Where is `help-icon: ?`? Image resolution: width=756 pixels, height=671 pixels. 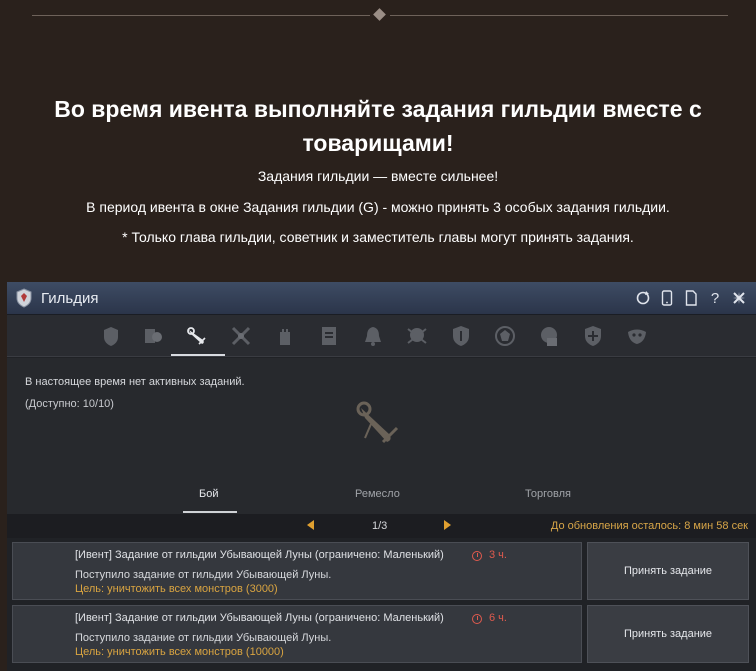 help-icon: ? is located at coordinates (715, 298).